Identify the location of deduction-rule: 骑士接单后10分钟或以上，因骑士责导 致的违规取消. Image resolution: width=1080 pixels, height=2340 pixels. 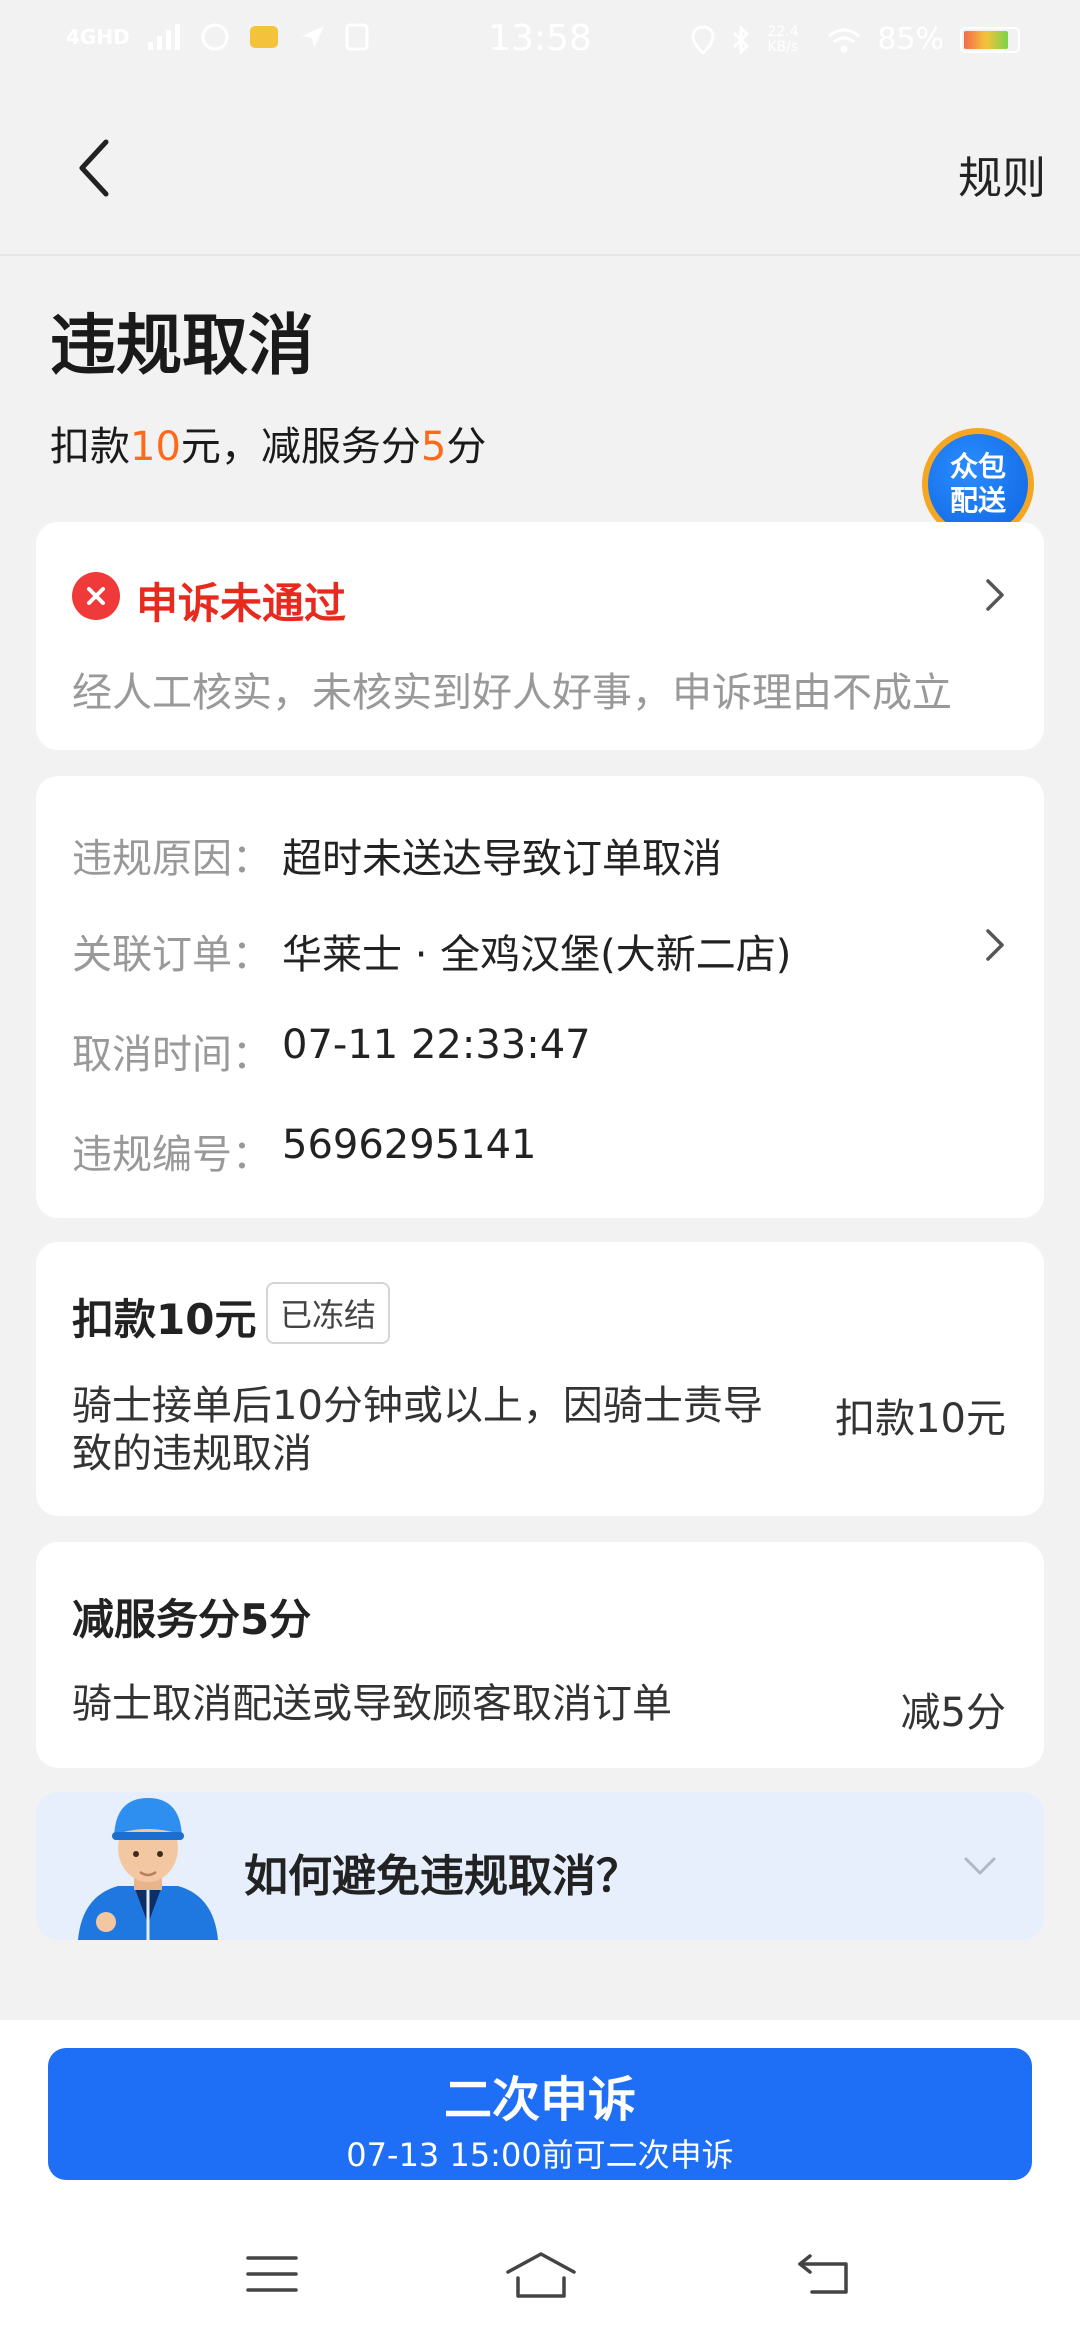
(417, 1430).